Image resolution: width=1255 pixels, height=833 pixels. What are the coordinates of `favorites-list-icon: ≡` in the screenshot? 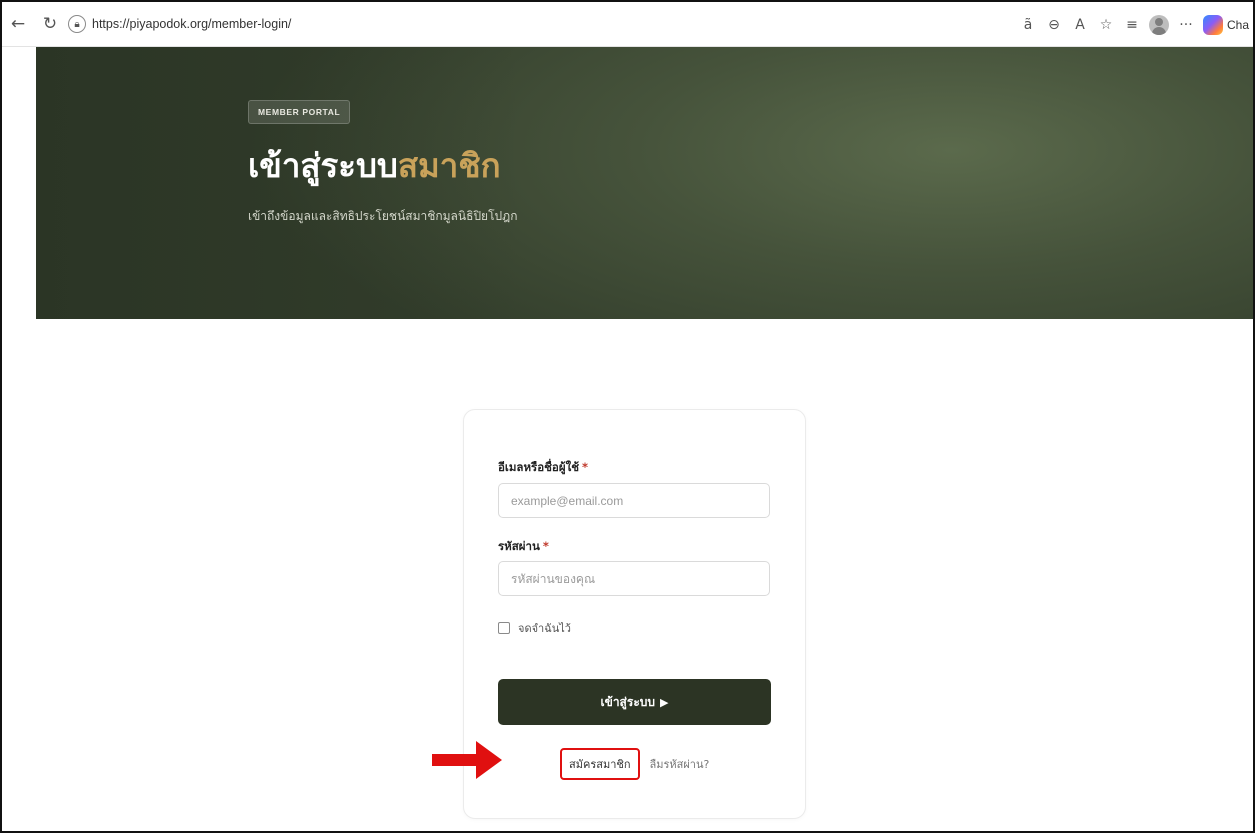 It's located at (1132, 25).